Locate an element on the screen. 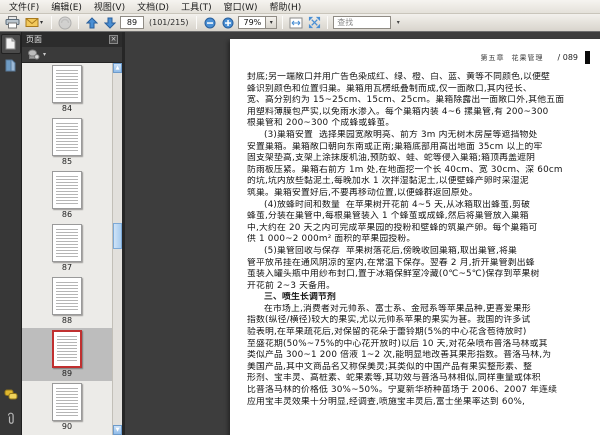 The image size is (600, 435). zoom-in-button is located at coordinates (228, 22).